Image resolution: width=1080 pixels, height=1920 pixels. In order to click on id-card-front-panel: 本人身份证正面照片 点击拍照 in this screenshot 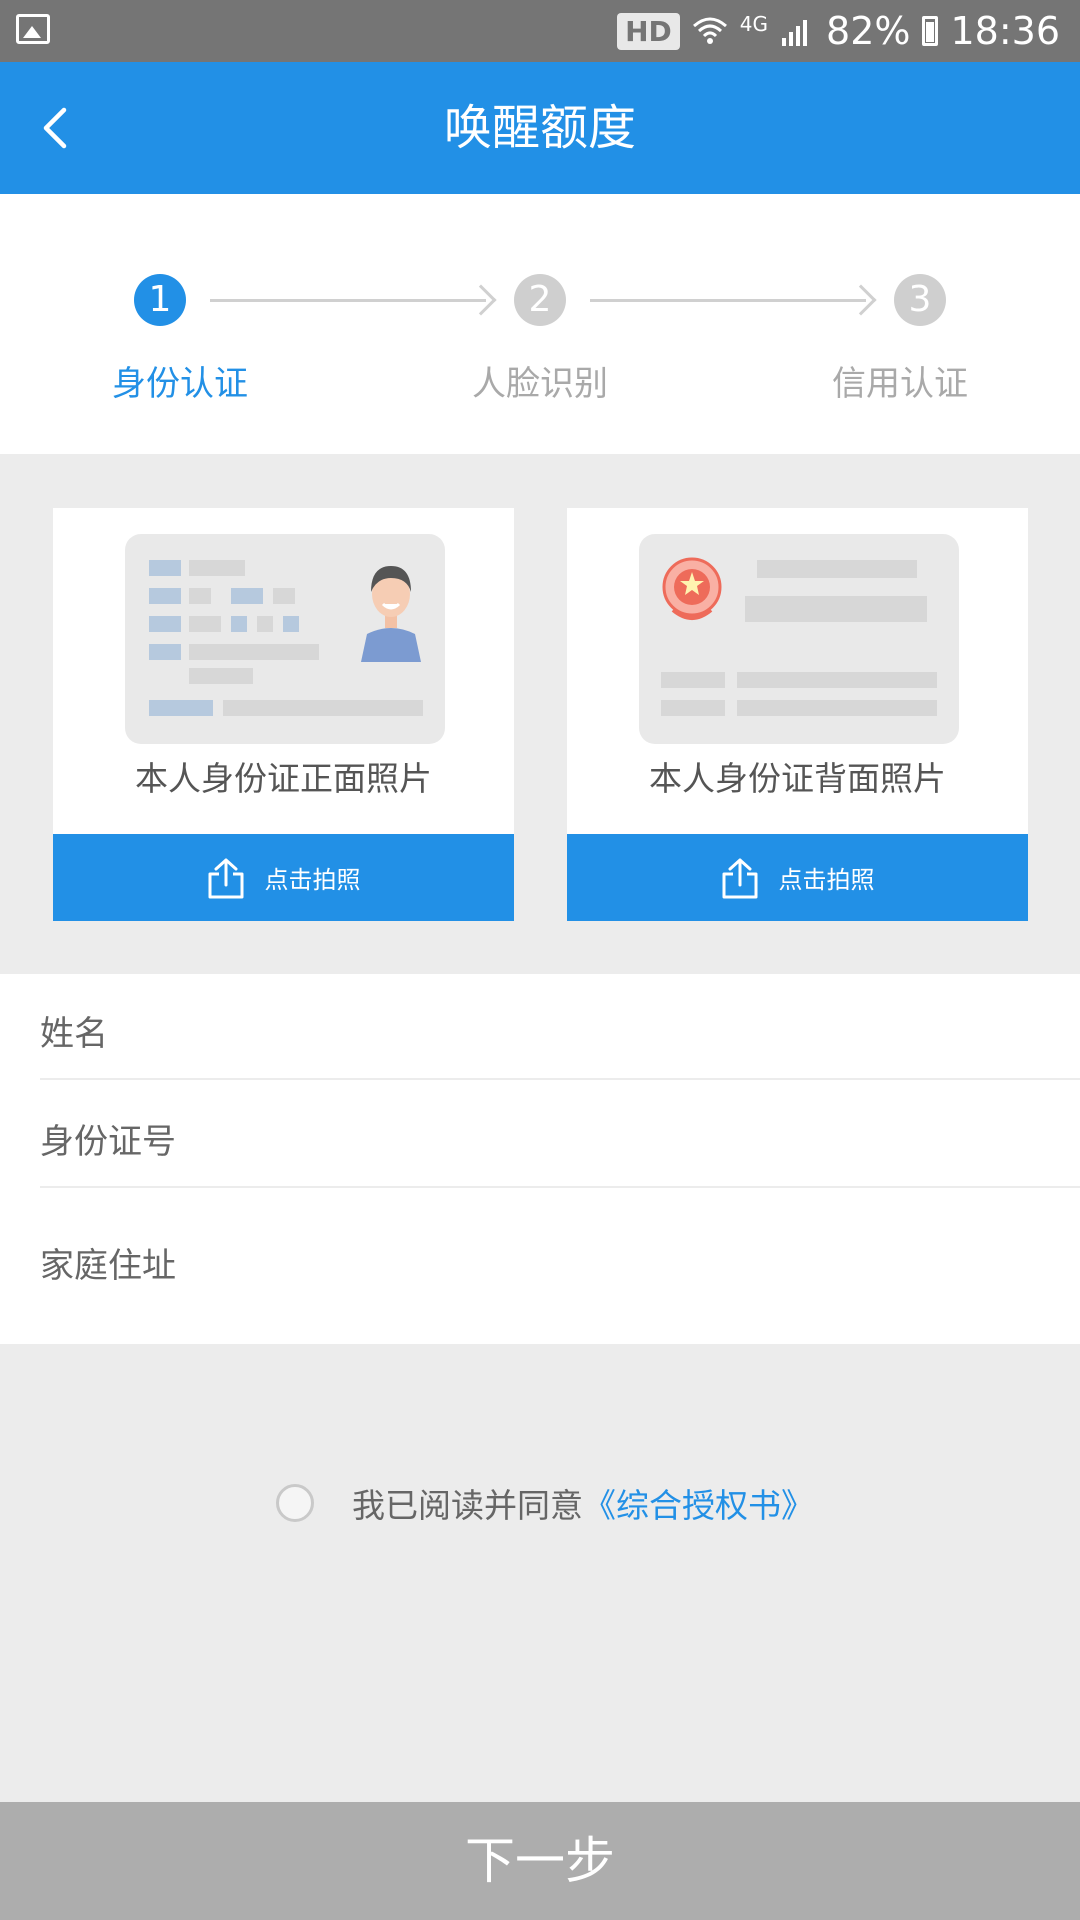, I will do `click(283, 714)`.